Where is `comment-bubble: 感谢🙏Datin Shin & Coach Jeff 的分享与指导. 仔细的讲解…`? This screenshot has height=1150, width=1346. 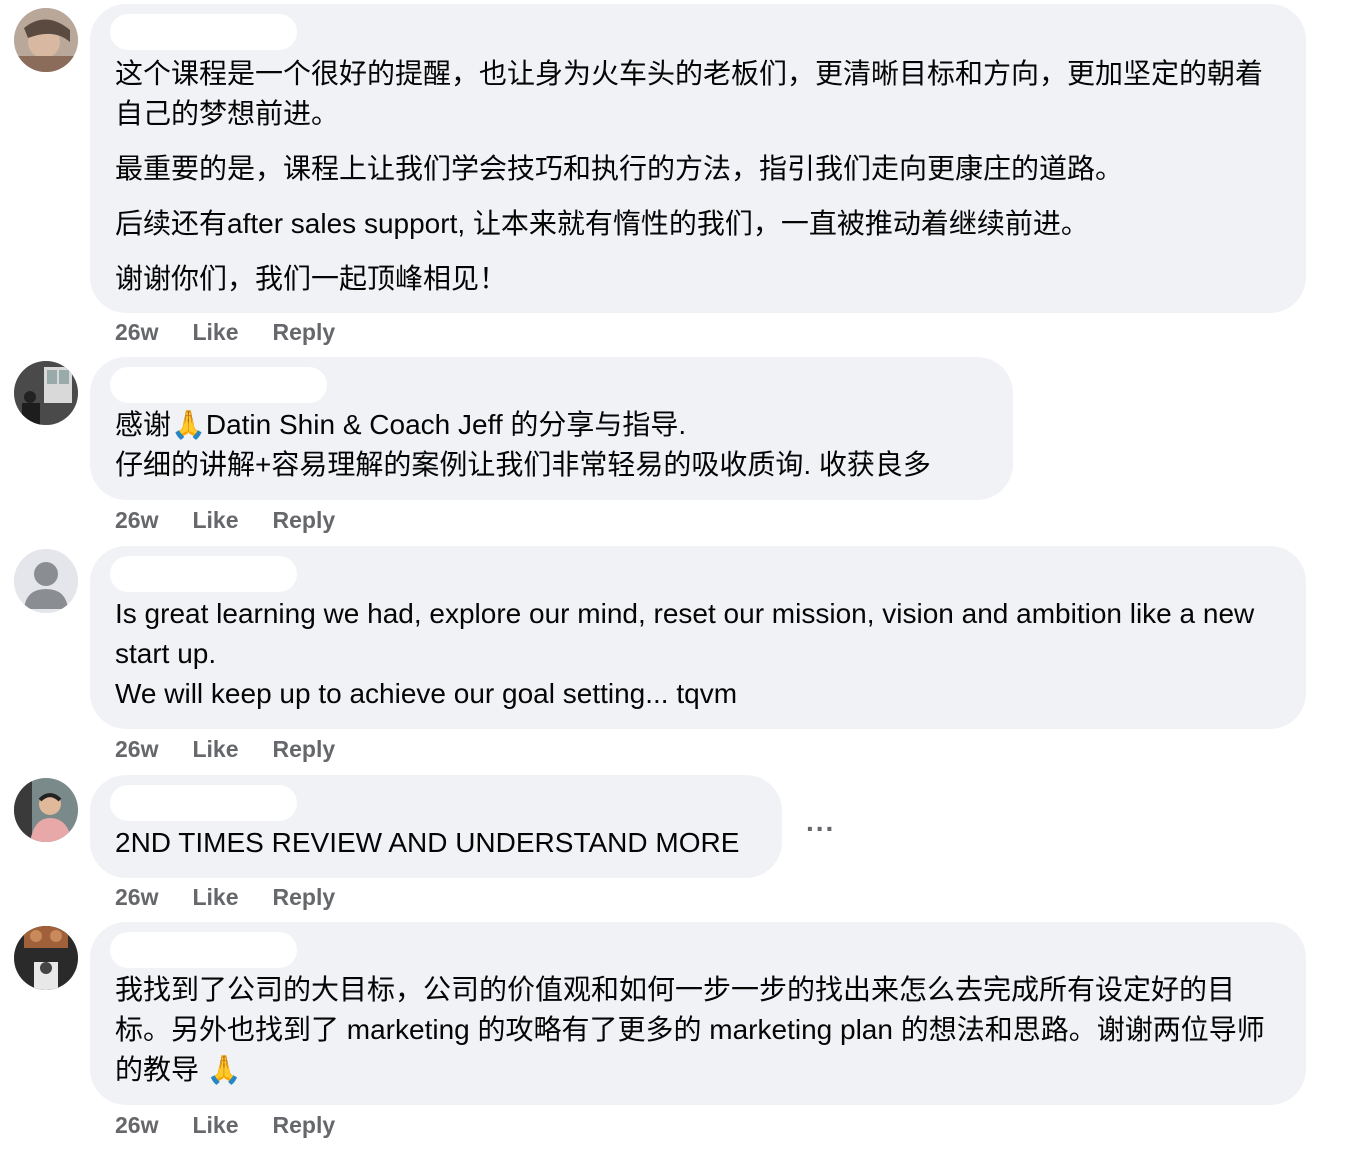
comment-bubble: 感谢🙏Datin Shin & Coach Jeff 的分享与指导. 仔细的讲解… is located at coordinates (551, 428).